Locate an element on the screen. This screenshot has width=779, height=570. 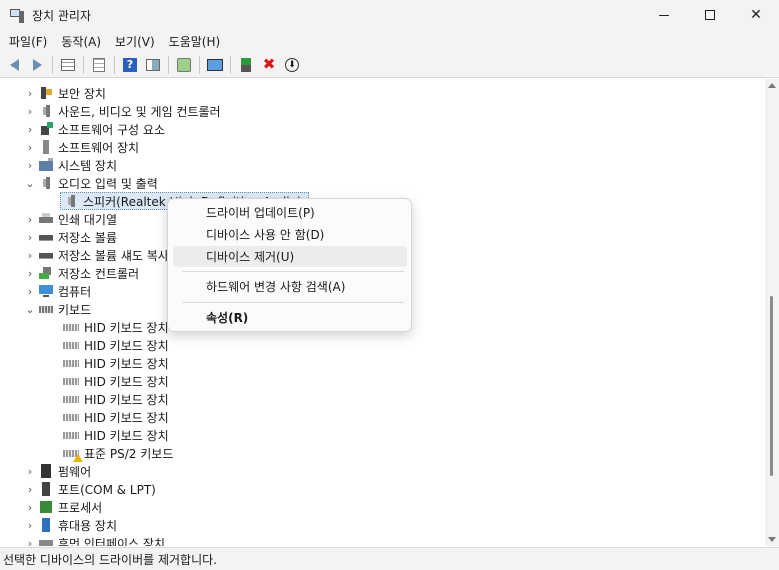
keyboard-warning-icon is located at coordinates (73, 454).